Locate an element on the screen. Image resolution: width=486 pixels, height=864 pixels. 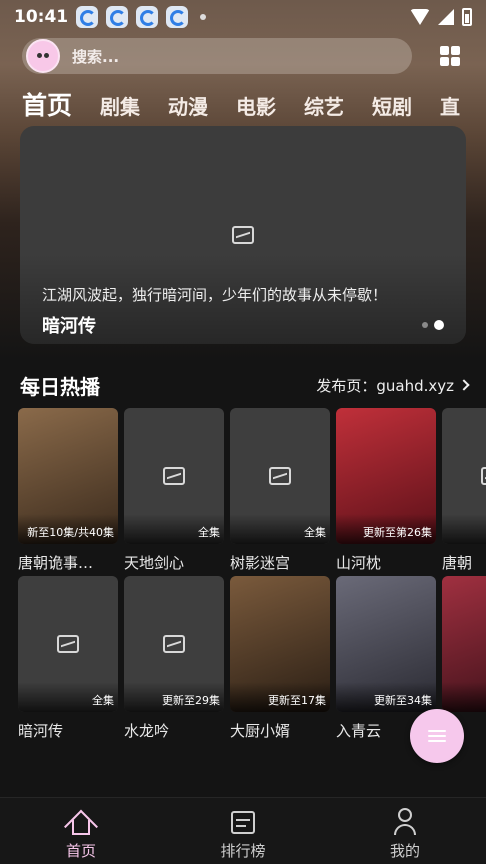
status-time: 10:41 is located at coordinates (41, 17).